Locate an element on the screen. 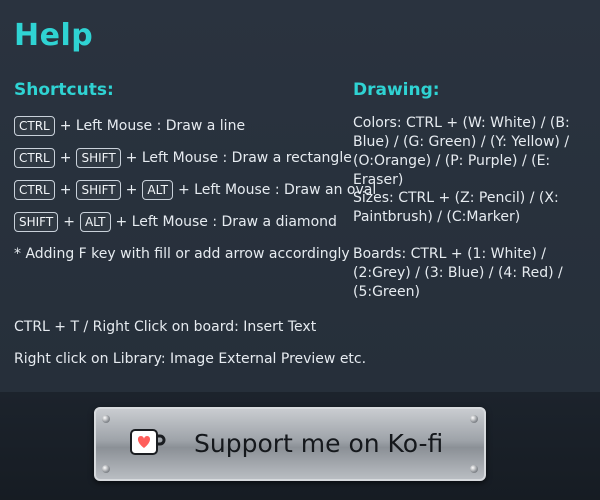 Image resolution: width=600 pixels, height=500 pixels. shortcuts-heading: Shortcuts: is located at coordinates (64, 90).